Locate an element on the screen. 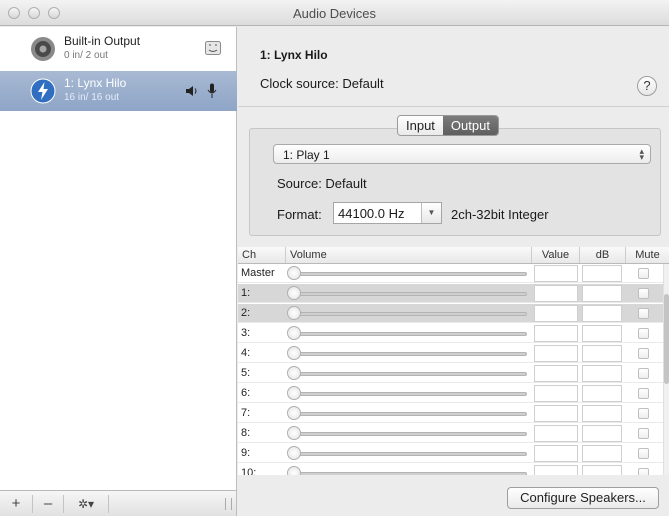 The width and height of the screenshot is (669, 516). channel-label: 6: is located at coordinates (246, 393).